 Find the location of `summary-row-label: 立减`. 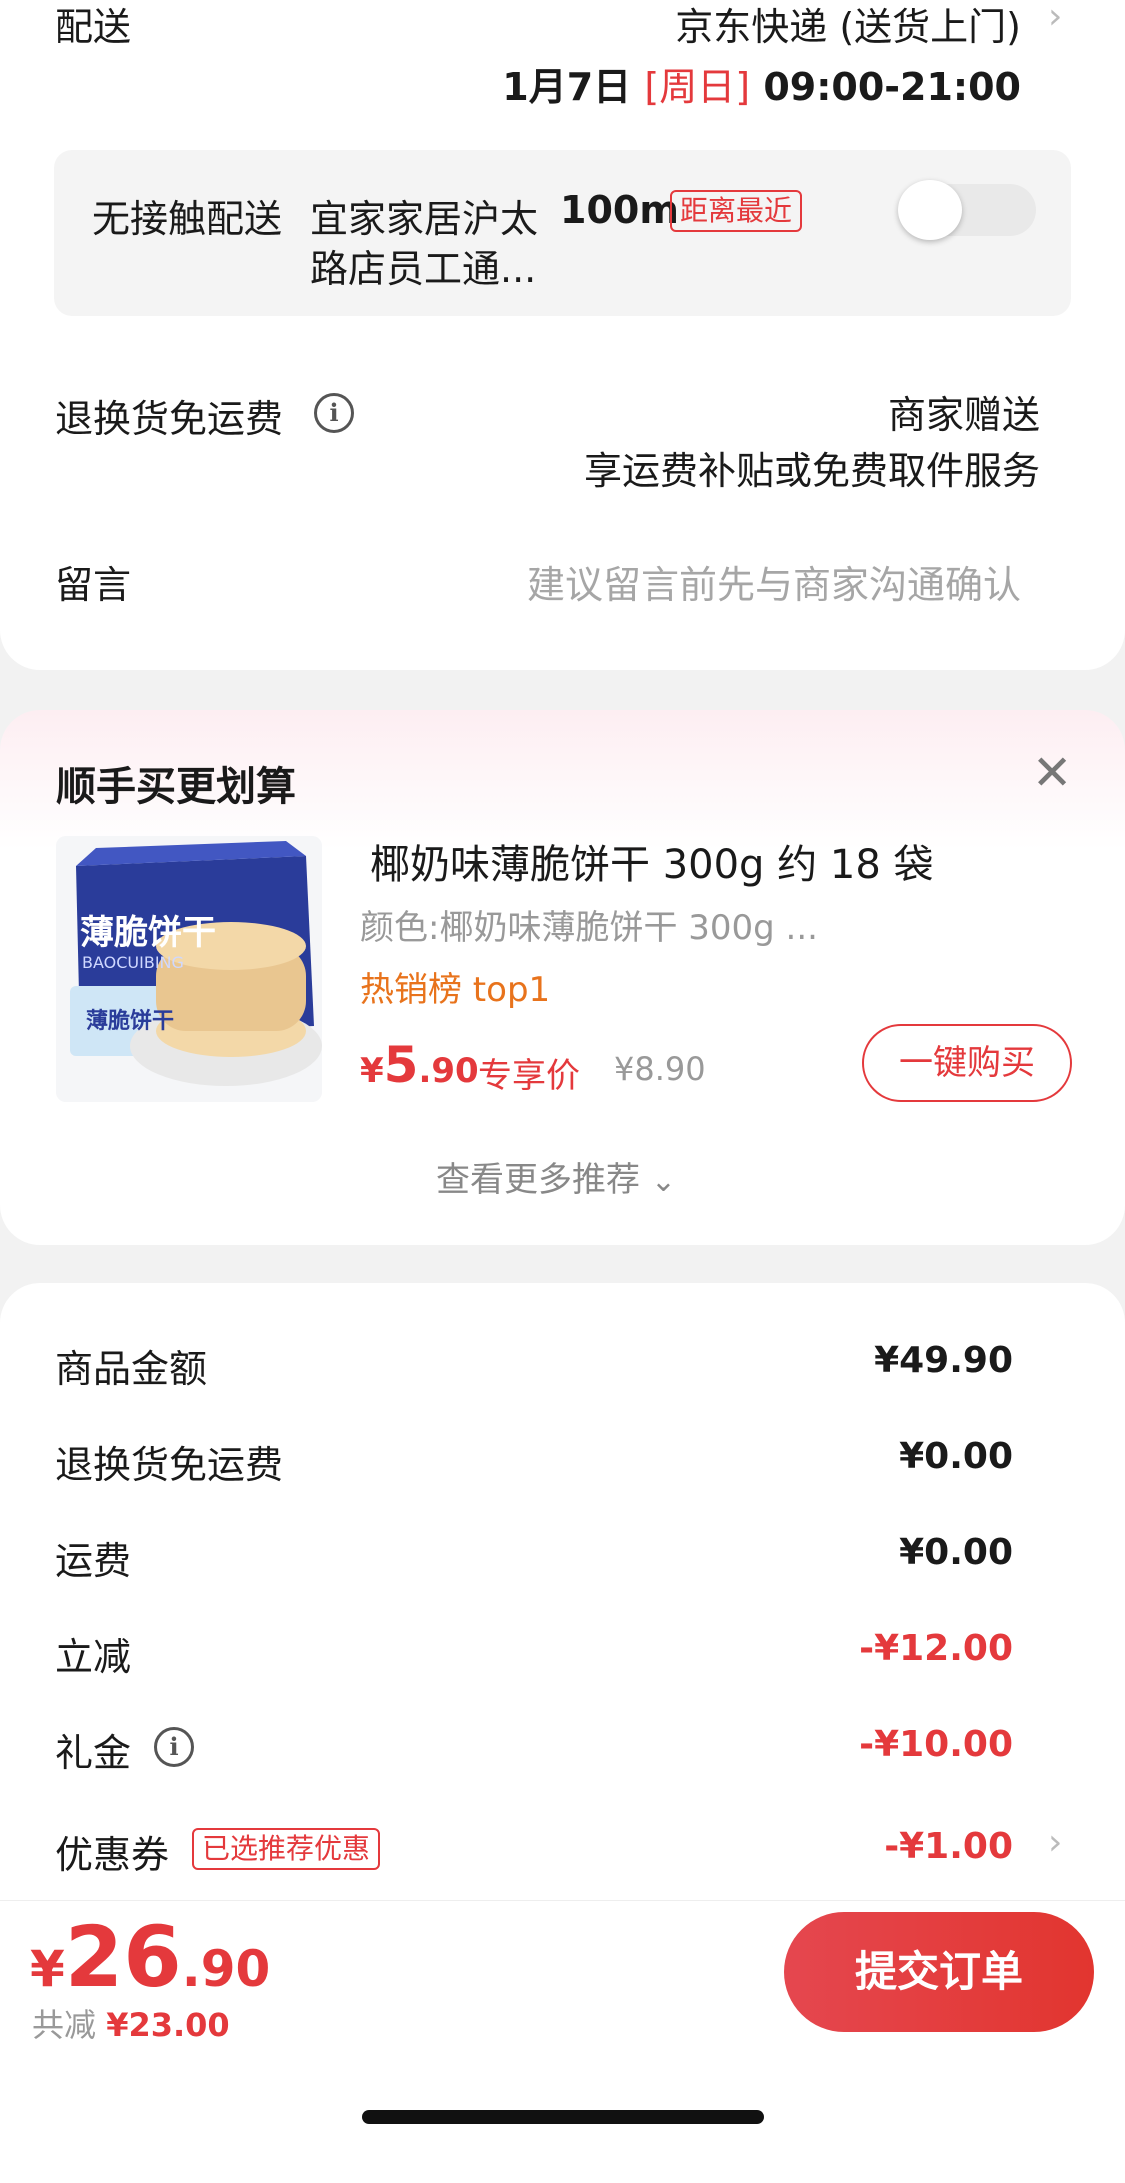

summary-row-label: 立减 is located at coordinates (93, 1657).